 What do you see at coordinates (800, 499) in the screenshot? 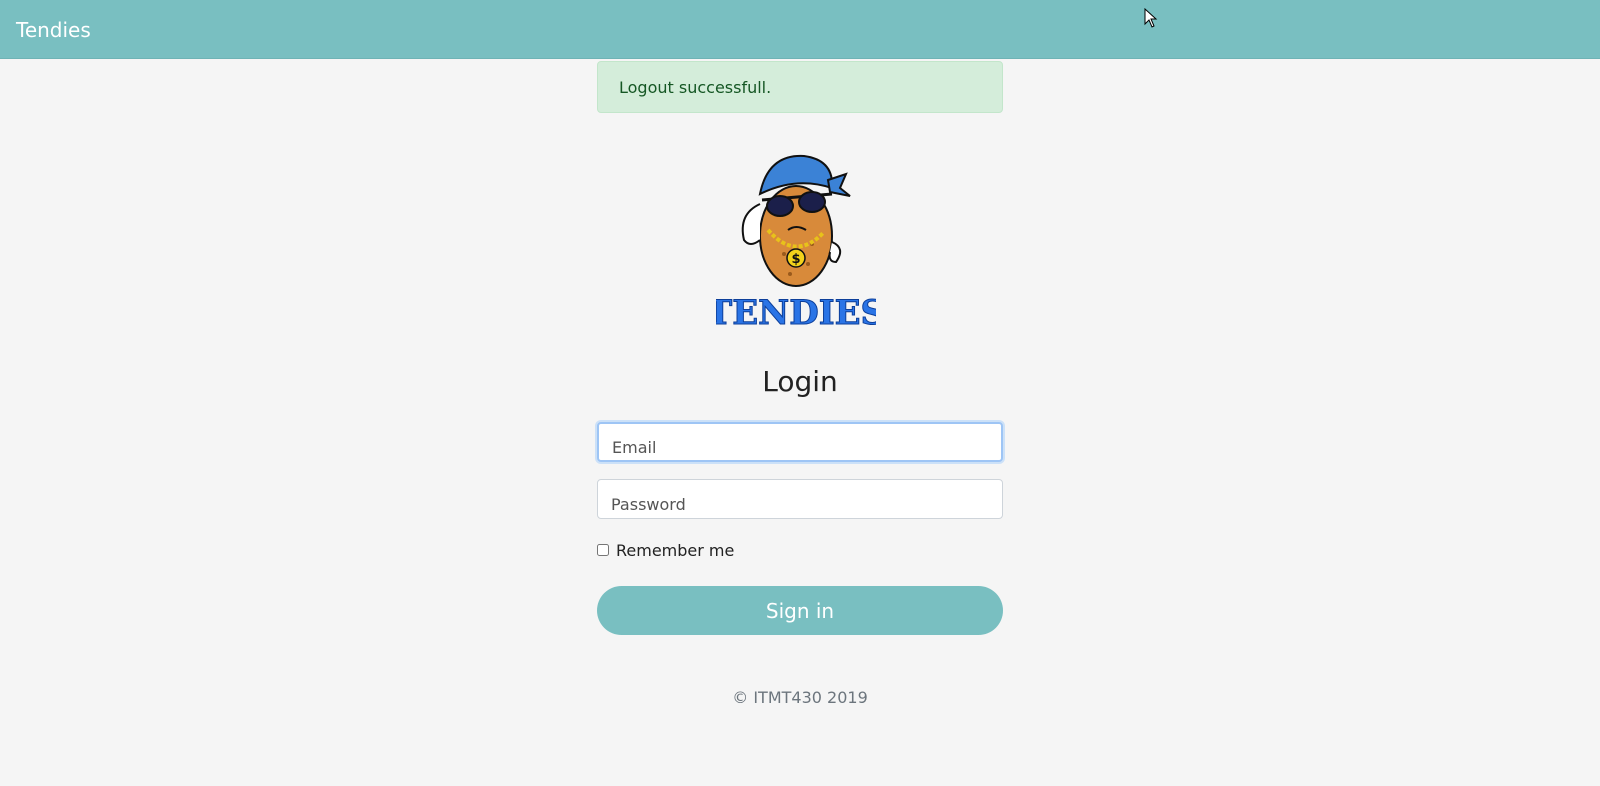
I see `password-input` at bounding box center [800, 499].